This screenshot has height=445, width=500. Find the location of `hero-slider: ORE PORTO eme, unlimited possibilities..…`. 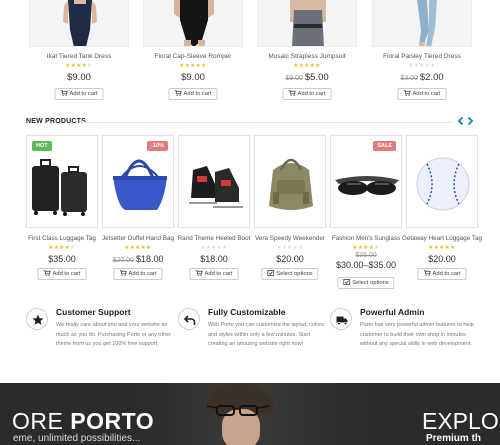

hero-slider: ORE PORTO eme, unlimited possibilities..… is located at coordinates (250, 414).